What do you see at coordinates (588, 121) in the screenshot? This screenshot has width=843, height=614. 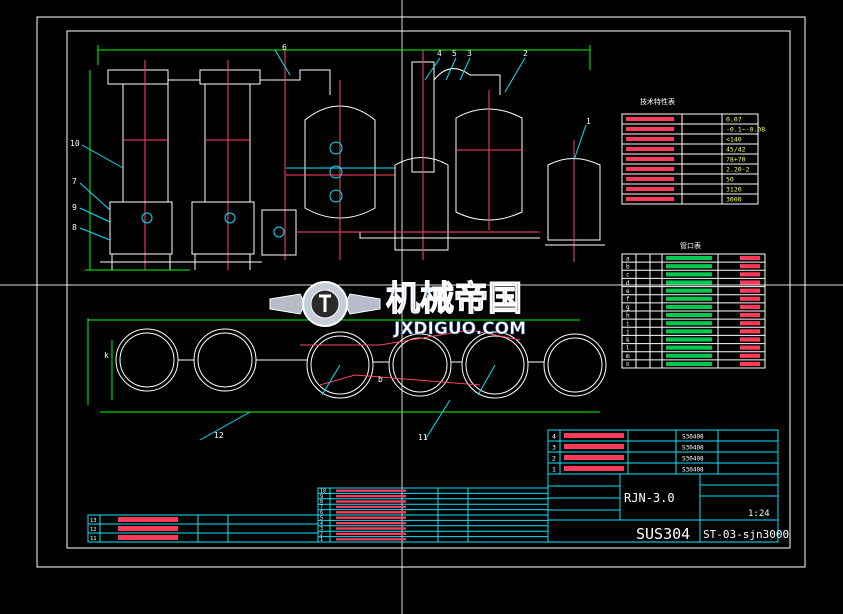 I see `tag-1: 1` at bounding box center [588, 121].